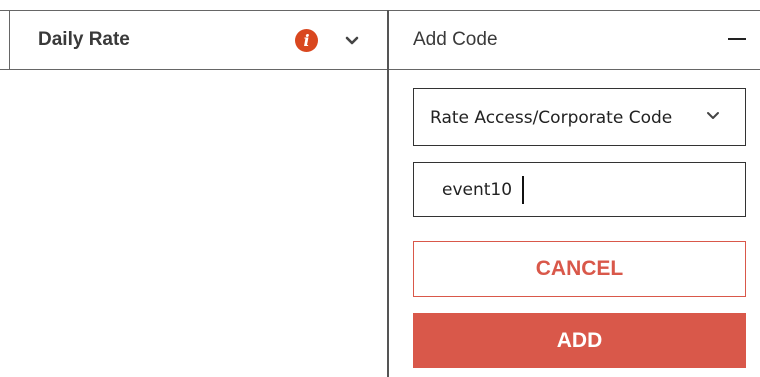 The width and height of the screenshot is (760, 377). Describe the element at coordinates (579, 269) in the screenshot. I see `cancel-button: CANCEL` at that location.